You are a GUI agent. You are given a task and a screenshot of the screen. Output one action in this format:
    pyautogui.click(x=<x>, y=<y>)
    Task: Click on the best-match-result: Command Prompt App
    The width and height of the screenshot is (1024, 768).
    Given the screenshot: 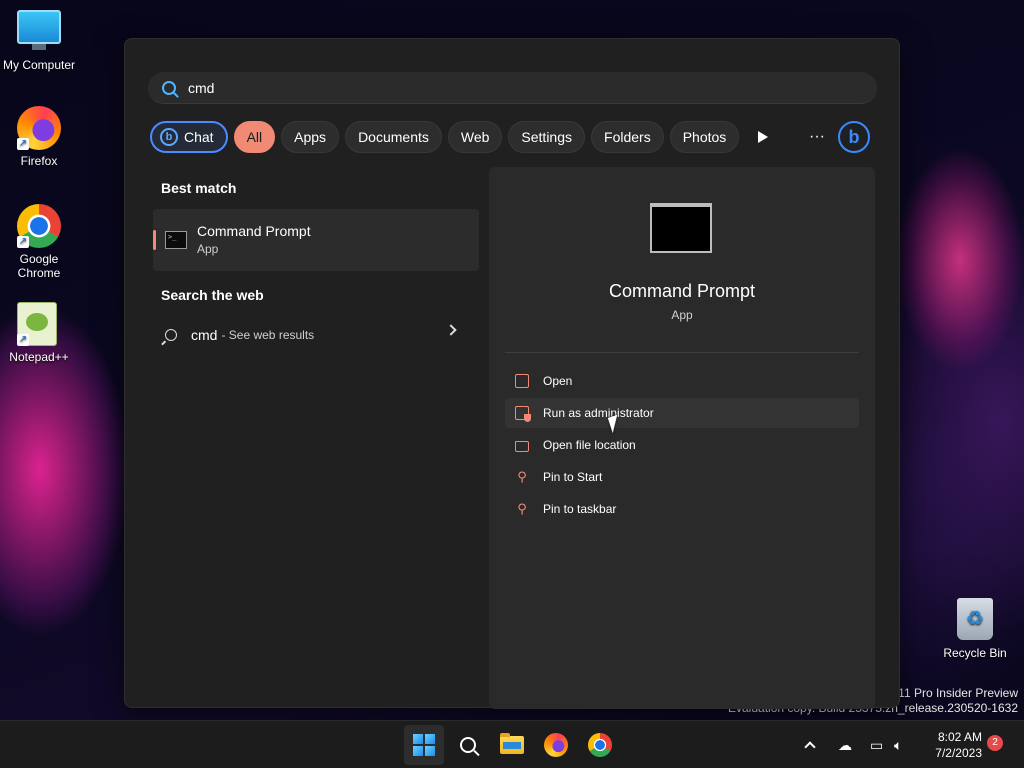 What is the action you would take?
    pyautogui.click(x=316, y=240)
    